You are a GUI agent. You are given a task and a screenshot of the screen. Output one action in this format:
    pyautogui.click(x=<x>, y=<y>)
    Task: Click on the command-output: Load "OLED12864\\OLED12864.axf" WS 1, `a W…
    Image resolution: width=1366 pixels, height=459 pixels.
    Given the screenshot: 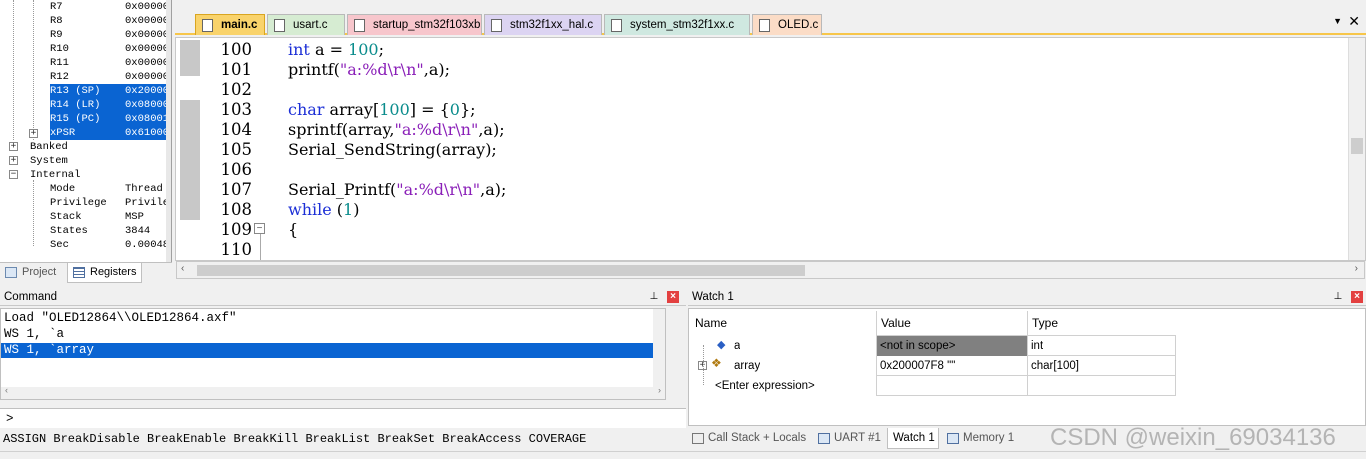 What is the action you would take?
    pyautogui.click(x=333, y=354)
    